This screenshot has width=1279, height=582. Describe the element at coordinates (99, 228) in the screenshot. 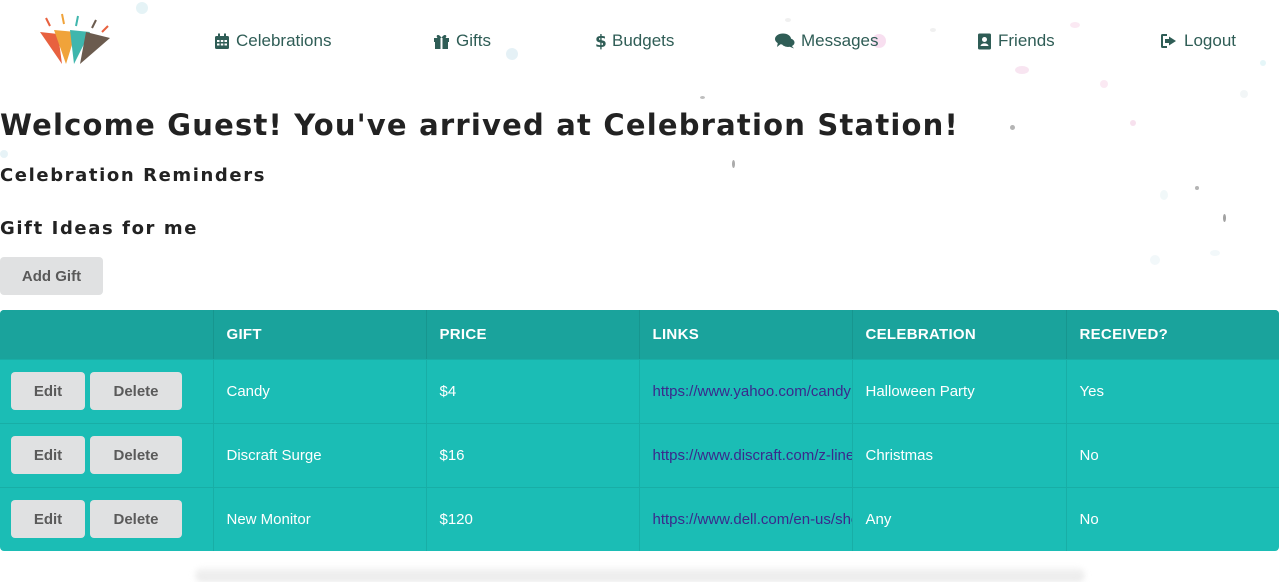

I see `gift-ideas-heading: Gift Ideas for me` at that location.